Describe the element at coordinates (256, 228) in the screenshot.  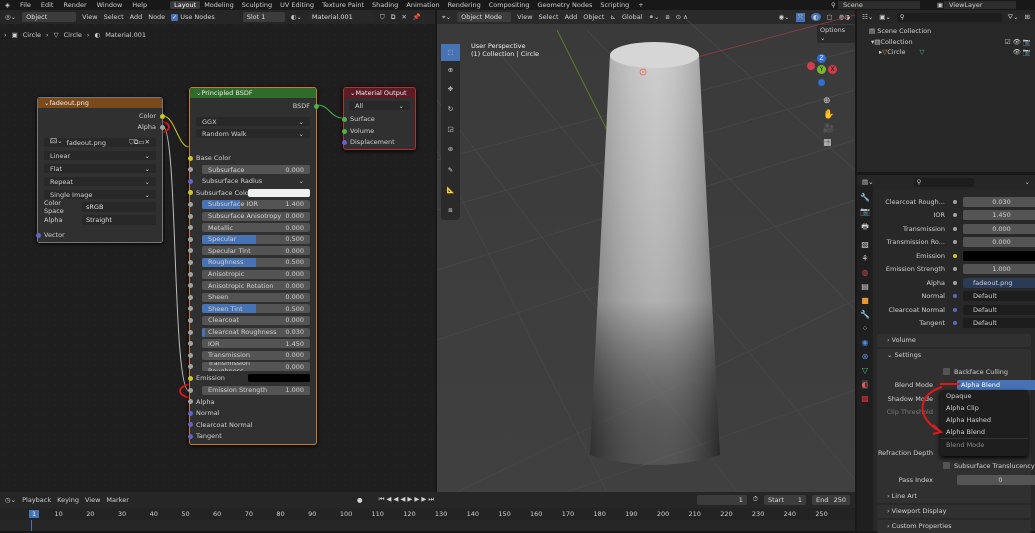
I see `value-slider: Metallic 0.000` at that location.